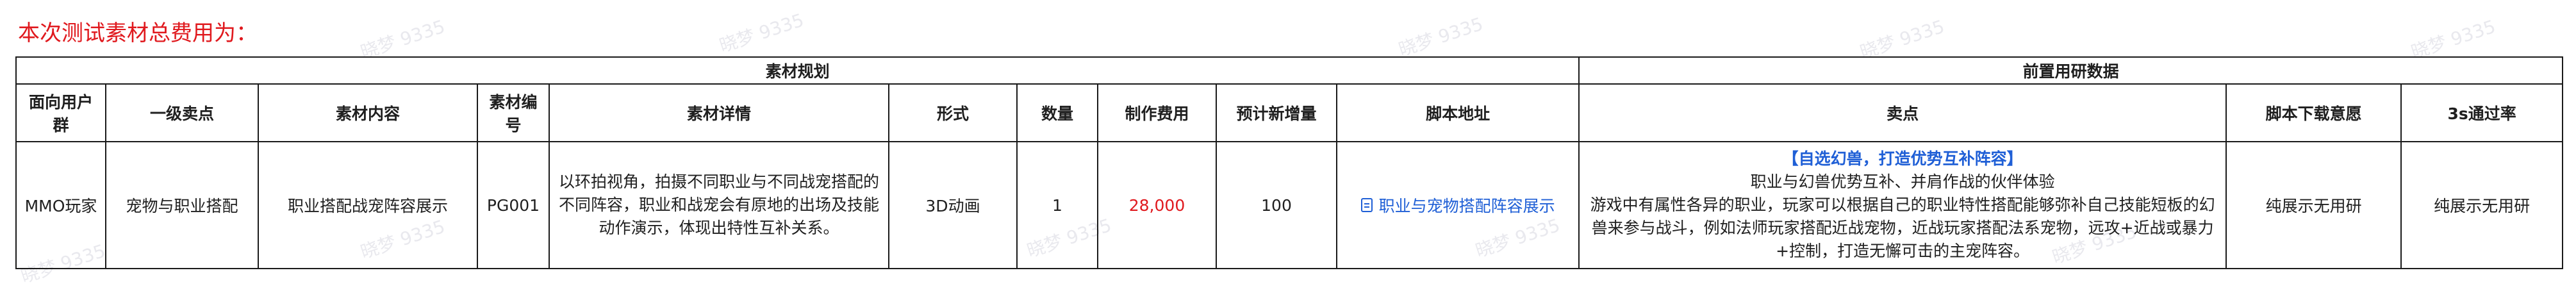 The width and height of the screenshot is (2576, 291). Describe the element at coordinates (1057, 205) in the screenshot. I see `cell-quantity: 1` at that location.